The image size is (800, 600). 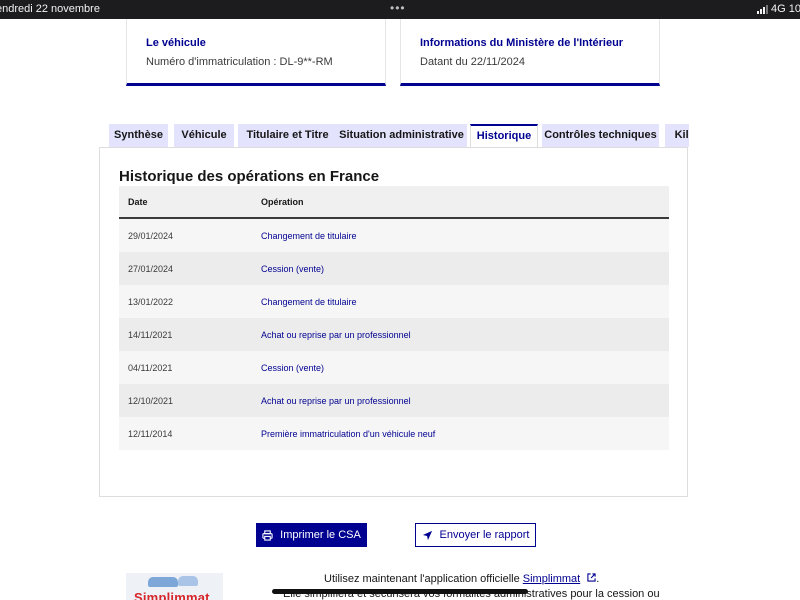 I want to click on status-right: 4G 10, so click(x=778, y=9).